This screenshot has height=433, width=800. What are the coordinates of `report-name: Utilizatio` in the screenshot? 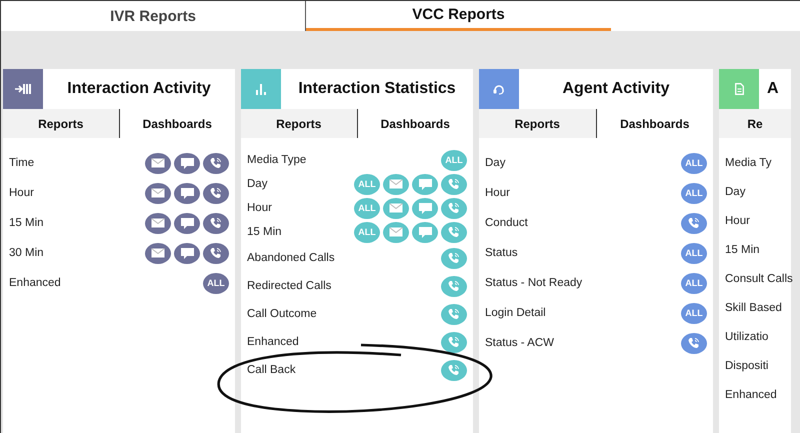 It's located at (746, 336).